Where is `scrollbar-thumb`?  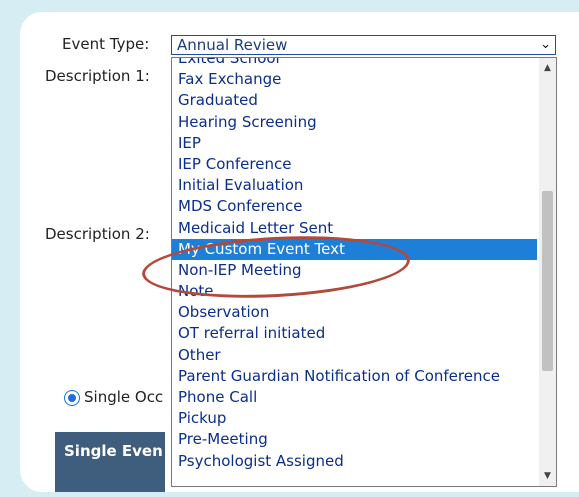
scrollbar-thumb is located at coordinates (547, 281).